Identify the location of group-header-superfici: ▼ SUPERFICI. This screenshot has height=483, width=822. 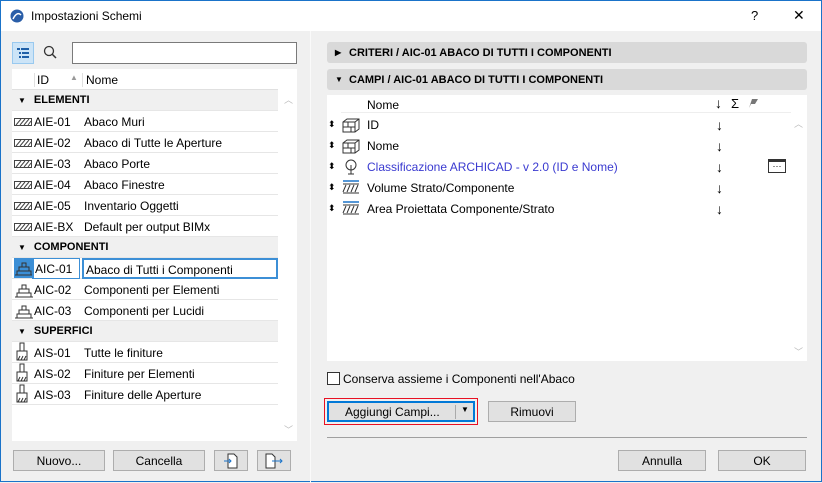
(145, 331).